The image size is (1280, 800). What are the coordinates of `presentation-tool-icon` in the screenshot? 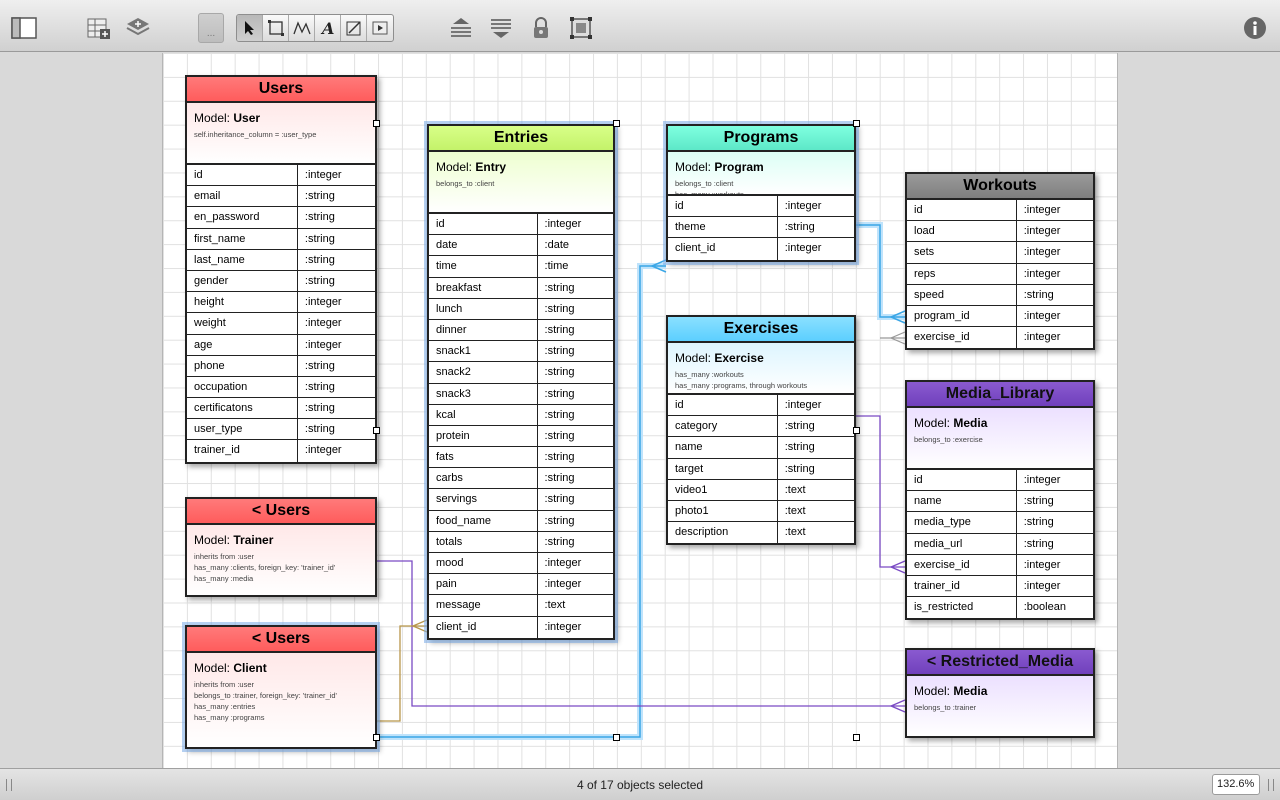 It's located at (380, 28).